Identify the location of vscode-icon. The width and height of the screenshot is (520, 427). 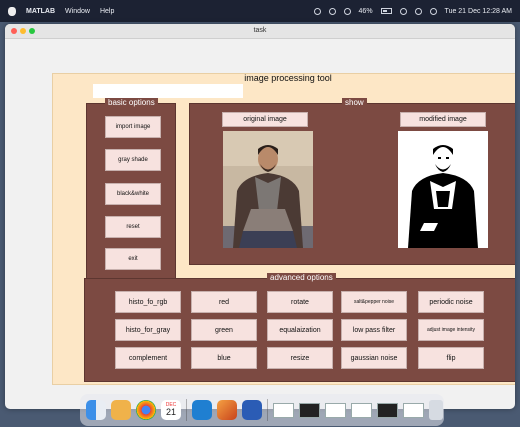
(202, 410).